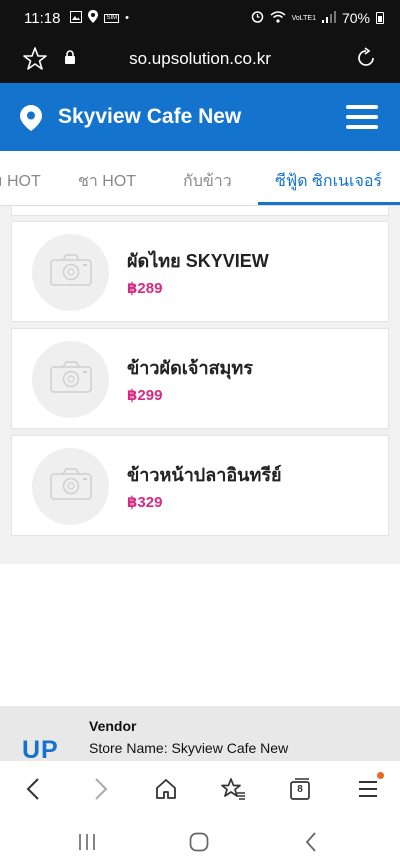 The image size is (400, 867). I want to click on active-tab-indicator, so click(329, 203).